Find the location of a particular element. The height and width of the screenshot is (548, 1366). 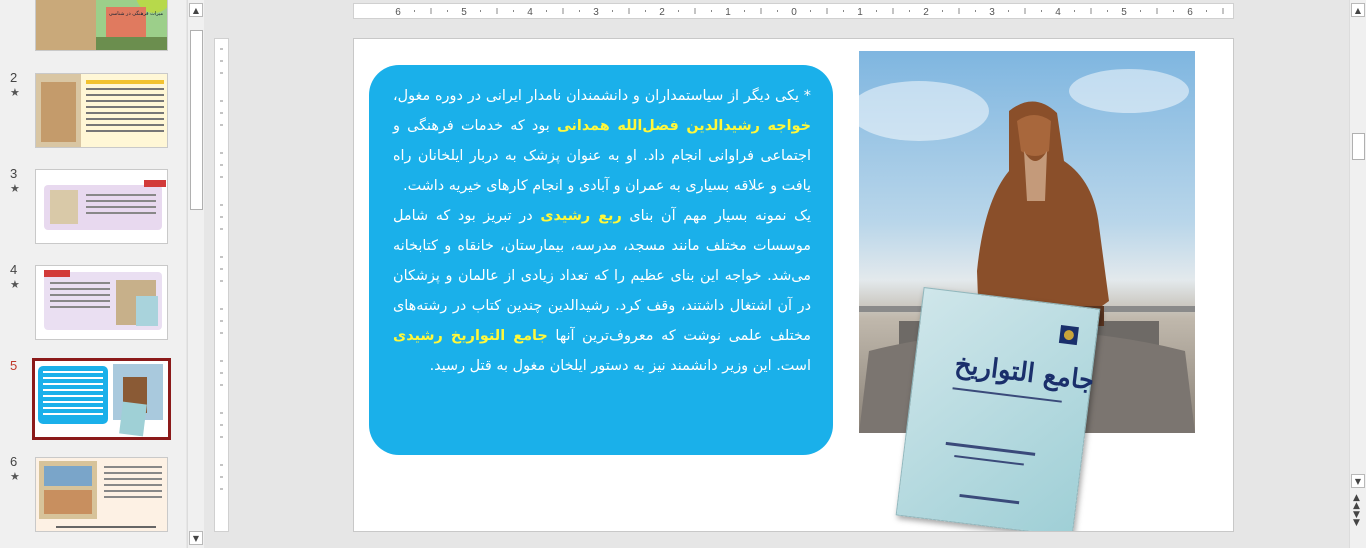

ruler-label-3: 3 is located at coordinates (596, 12).